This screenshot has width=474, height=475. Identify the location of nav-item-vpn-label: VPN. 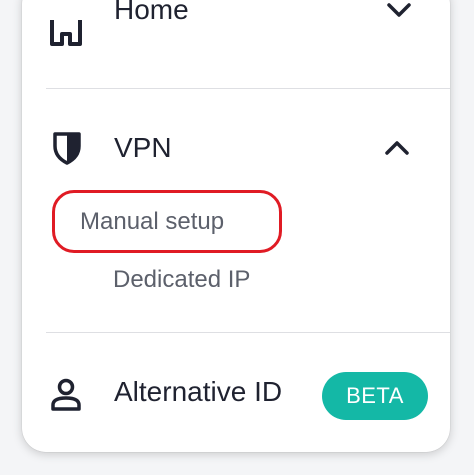
(143, 147).